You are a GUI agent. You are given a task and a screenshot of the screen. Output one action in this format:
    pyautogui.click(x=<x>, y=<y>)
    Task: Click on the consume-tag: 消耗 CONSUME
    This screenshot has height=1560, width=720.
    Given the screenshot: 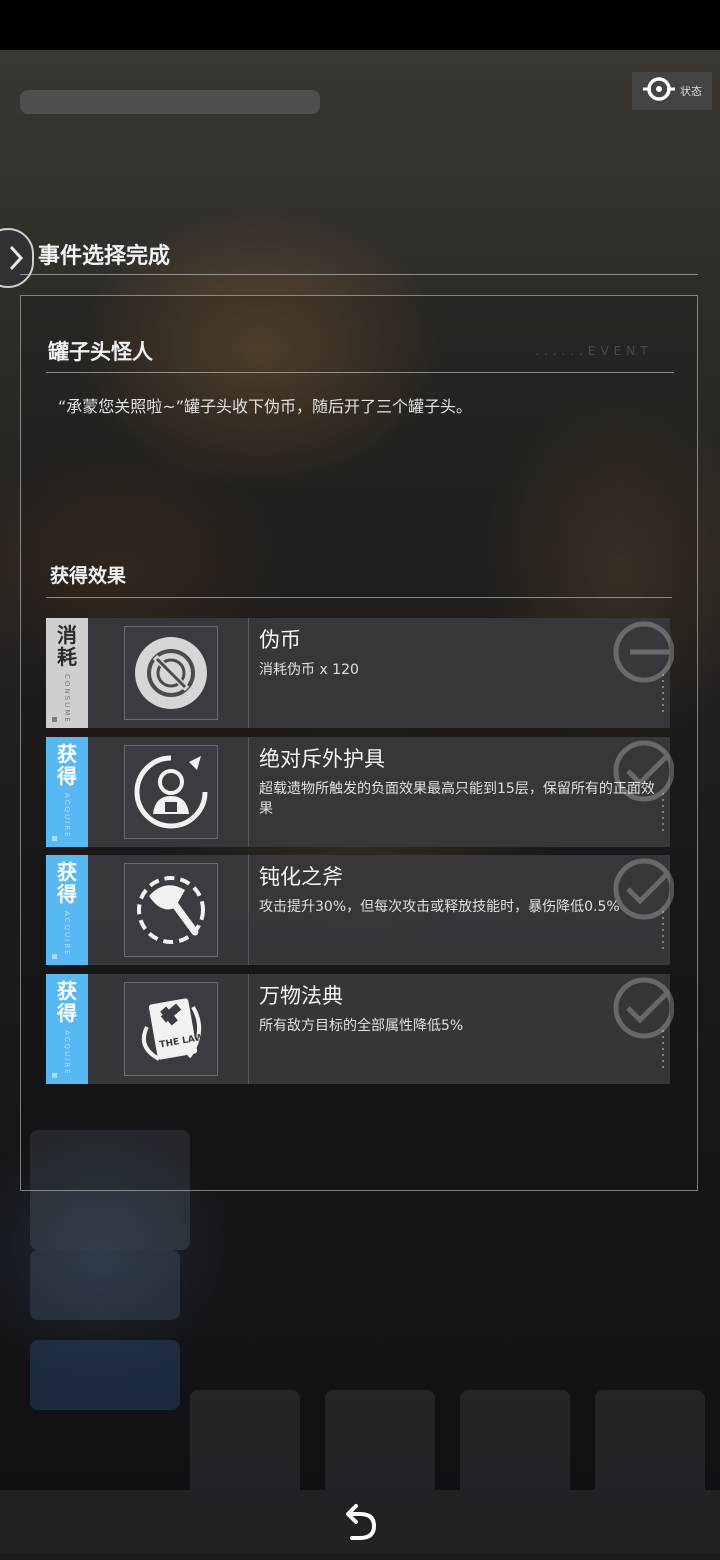 What is the action you would take?
    pyautogui.click(x=67, y=673)
    